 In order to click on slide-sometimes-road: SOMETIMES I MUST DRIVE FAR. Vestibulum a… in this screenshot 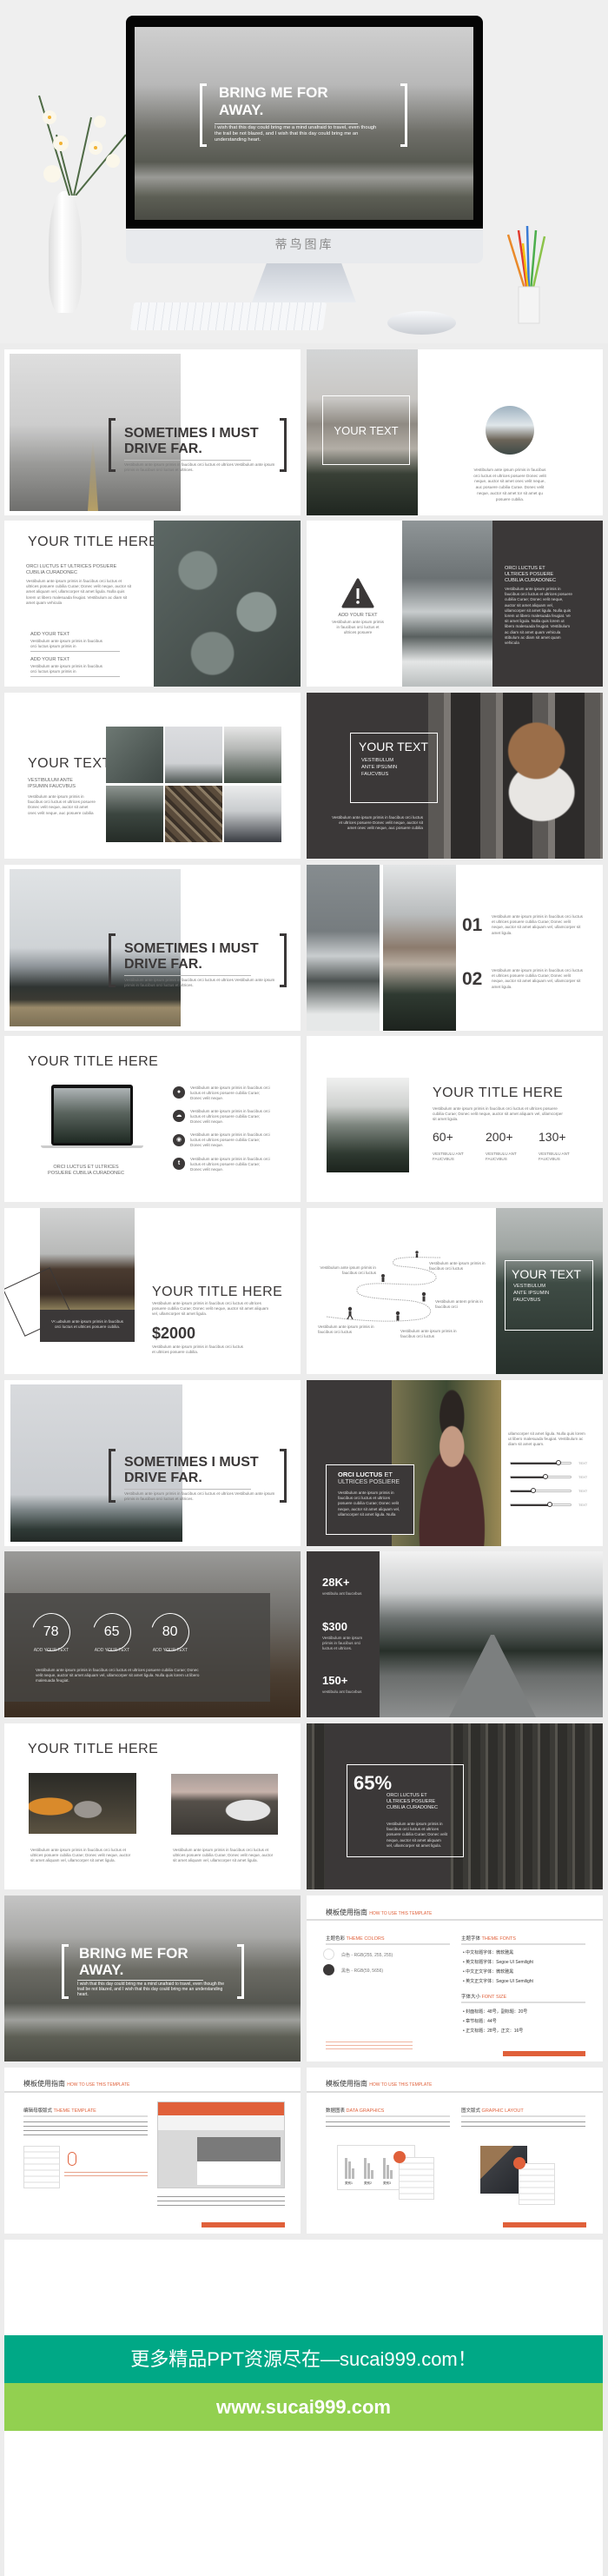, I will do `click(152, 432)`.